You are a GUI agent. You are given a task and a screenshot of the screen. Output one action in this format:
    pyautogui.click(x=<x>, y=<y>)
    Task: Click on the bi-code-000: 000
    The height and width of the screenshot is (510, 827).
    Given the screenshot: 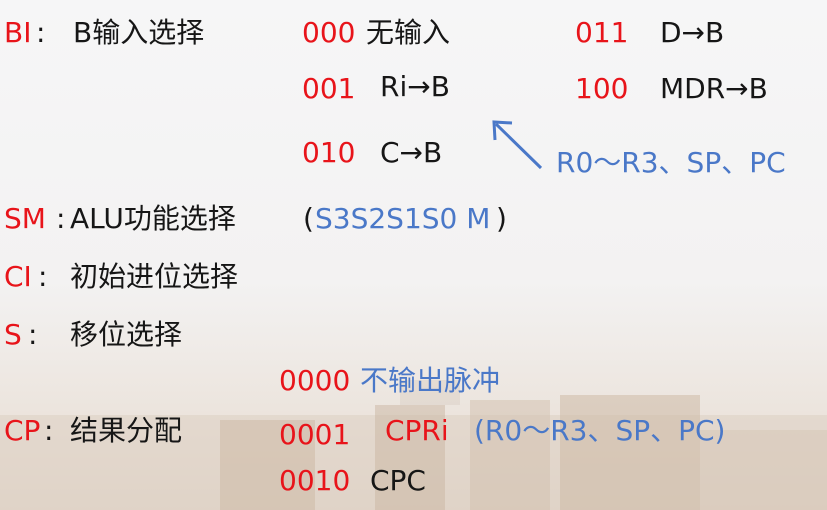 What is the action you would take?
    pyautogui.click(x=329, y=32)
    